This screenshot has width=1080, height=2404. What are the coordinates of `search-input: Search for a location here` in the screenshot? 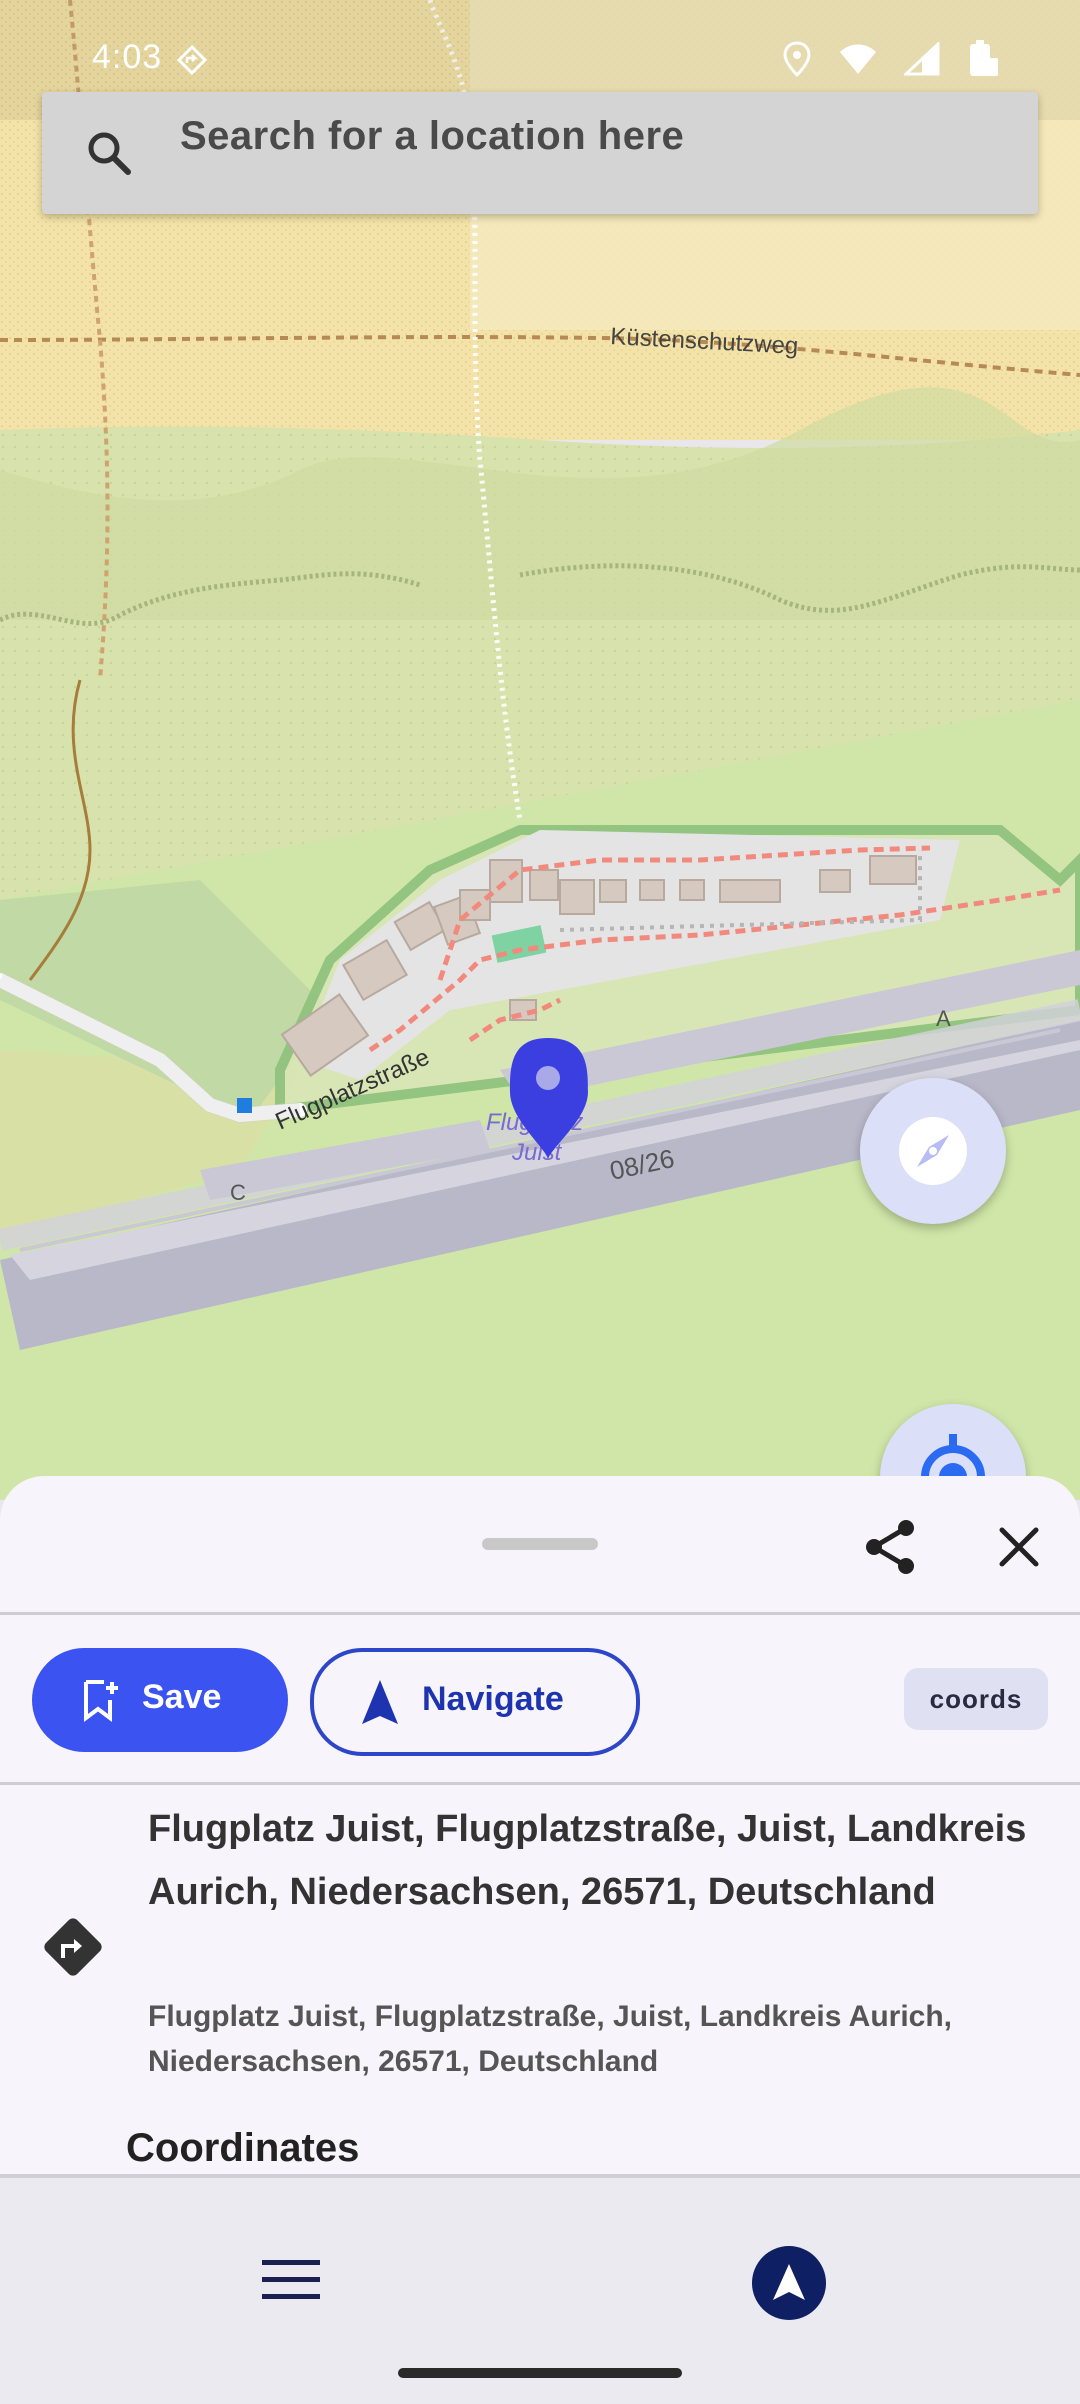 It's located at (432, 136).